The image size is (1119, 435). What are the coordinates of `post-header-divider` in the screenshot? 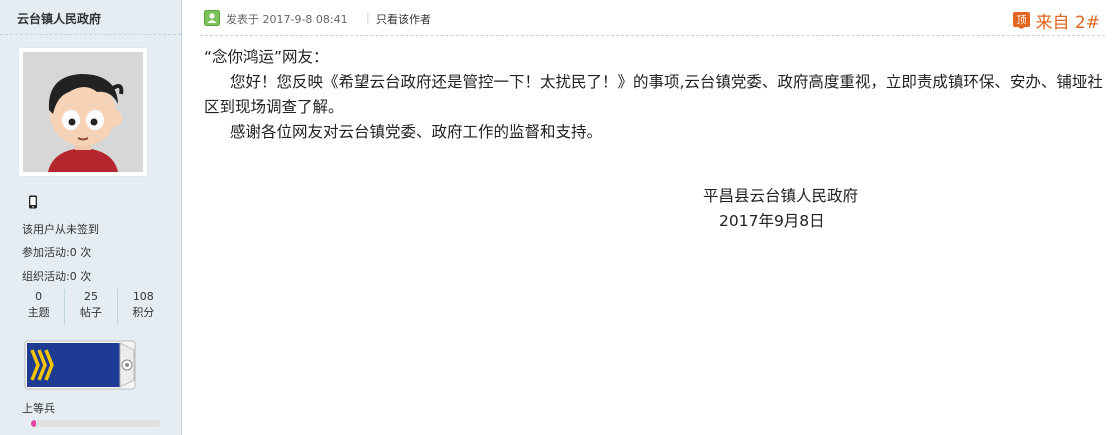 It's located at (652, 35).